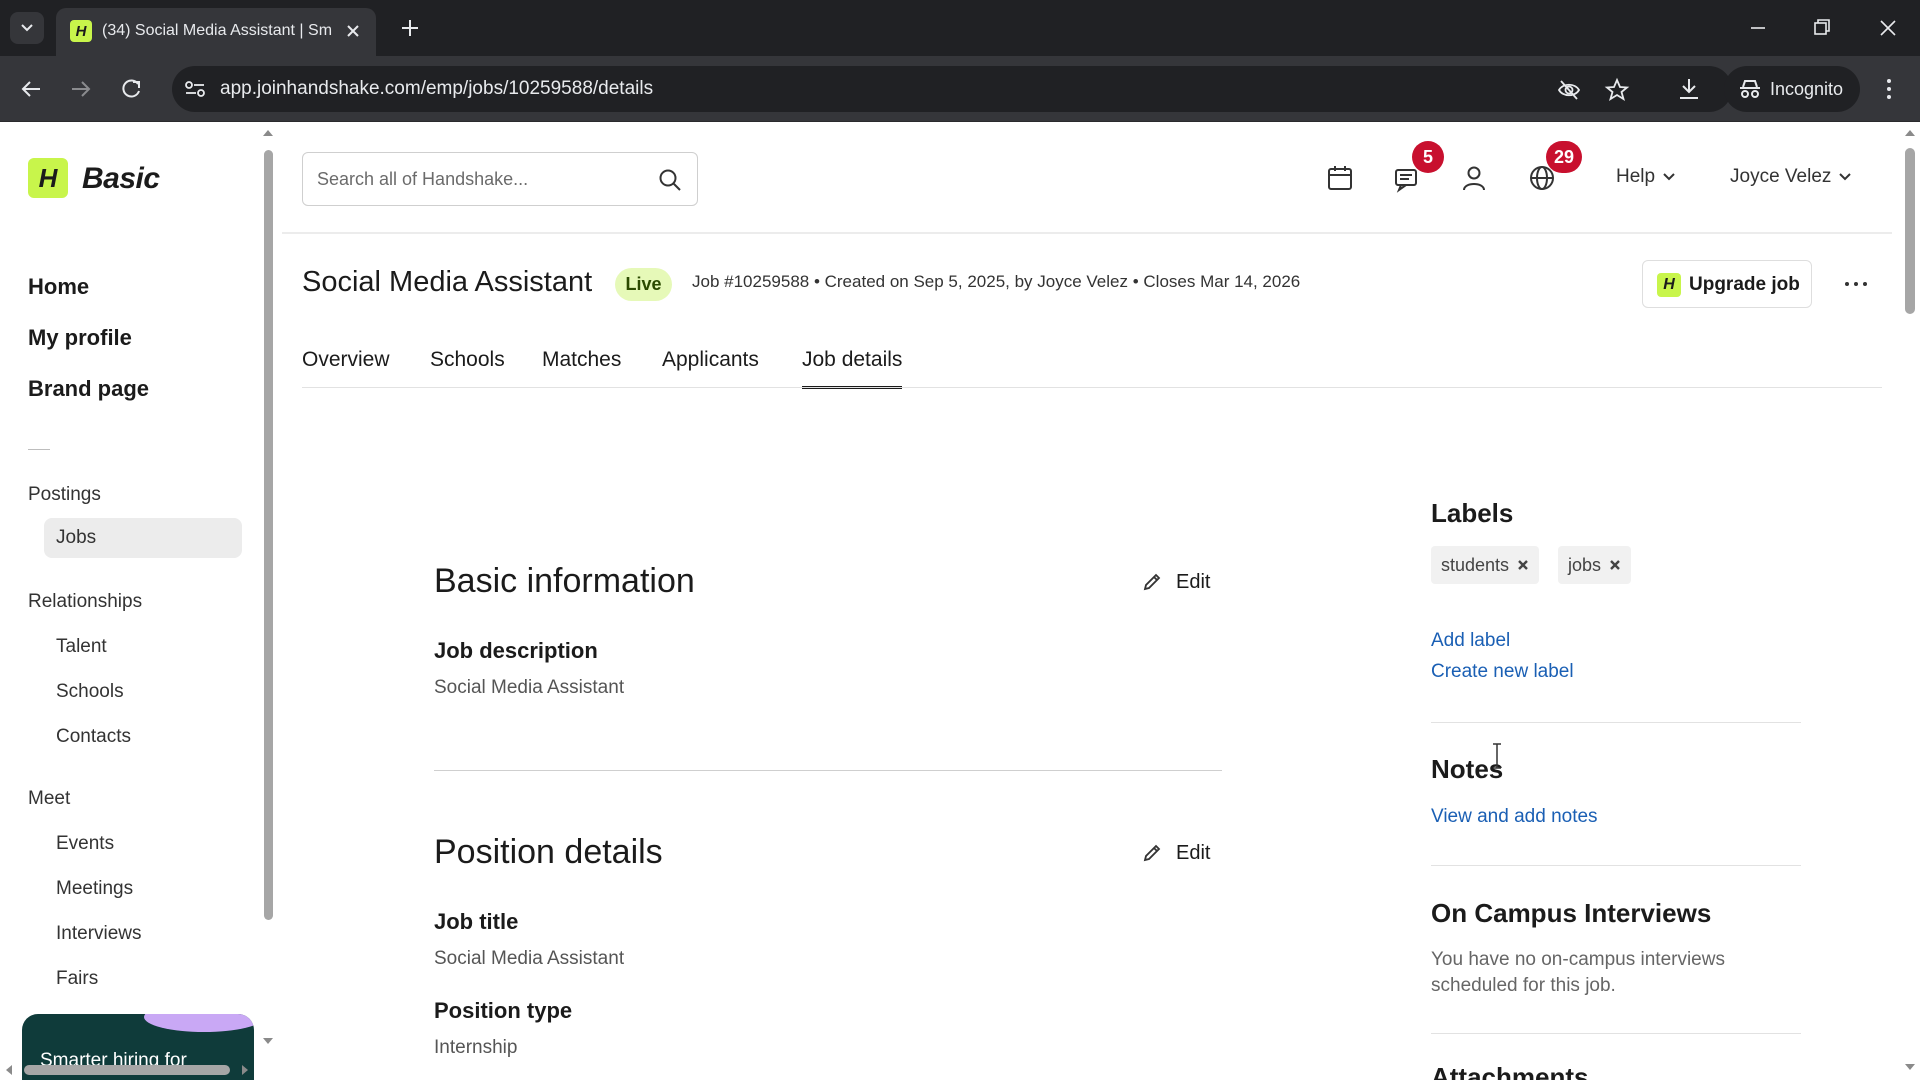 The image size is (1920, 1080). Describe the element at coordinates (94, 889) in the screenshot. I see `sidebar-item-meetings: Meetings` at that location.